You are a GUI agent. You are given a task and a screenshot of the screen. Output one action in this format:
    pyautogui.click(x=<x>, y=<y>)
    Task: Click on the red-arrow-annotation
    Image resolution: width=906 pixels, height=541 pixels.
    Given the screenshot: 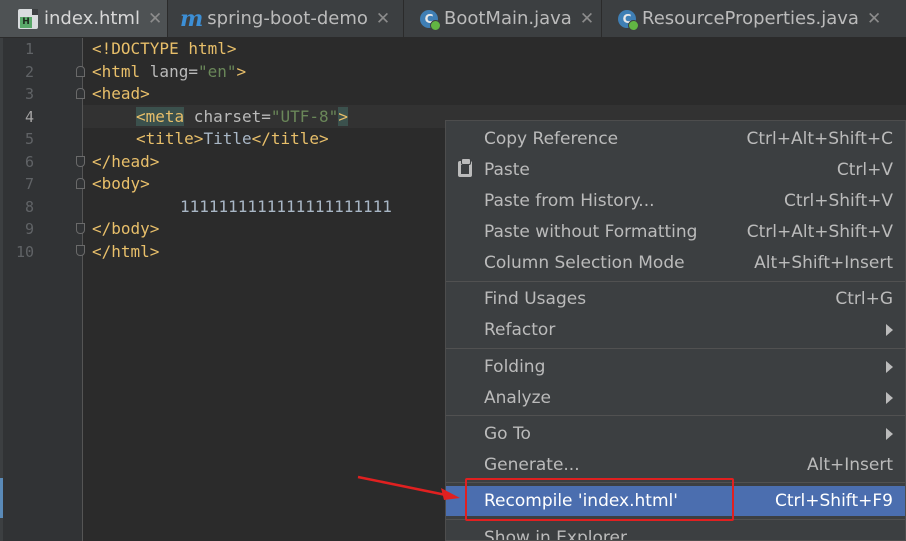 What is the action you would take?
    pyautogui.click(x=408, y=487)
    